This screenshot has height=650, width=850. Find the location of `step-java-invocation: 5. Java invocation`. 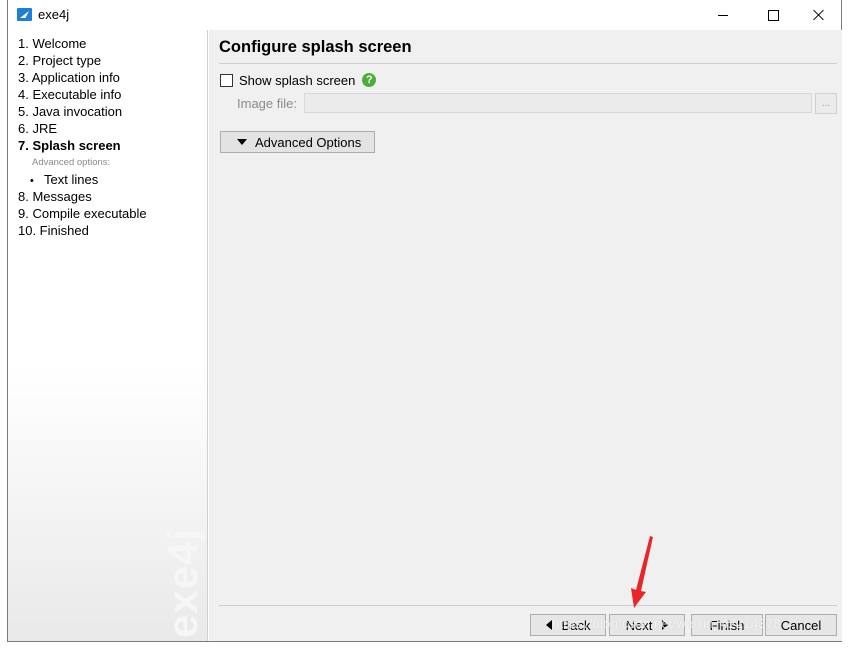

step-java-invocation: 5. Java invocation is located at coordinates (82, 111).